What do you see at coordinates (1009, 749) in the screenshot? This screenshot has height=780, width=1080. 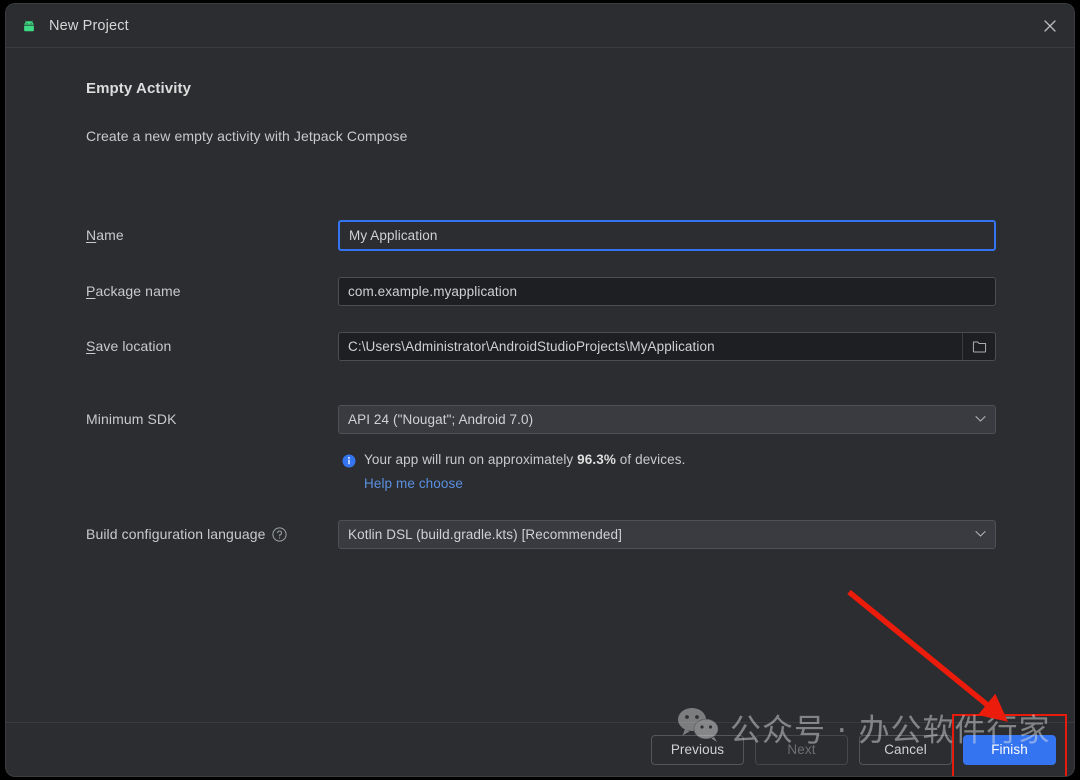 I see `finish-button: Finish` at bounding box center [1009, 749].